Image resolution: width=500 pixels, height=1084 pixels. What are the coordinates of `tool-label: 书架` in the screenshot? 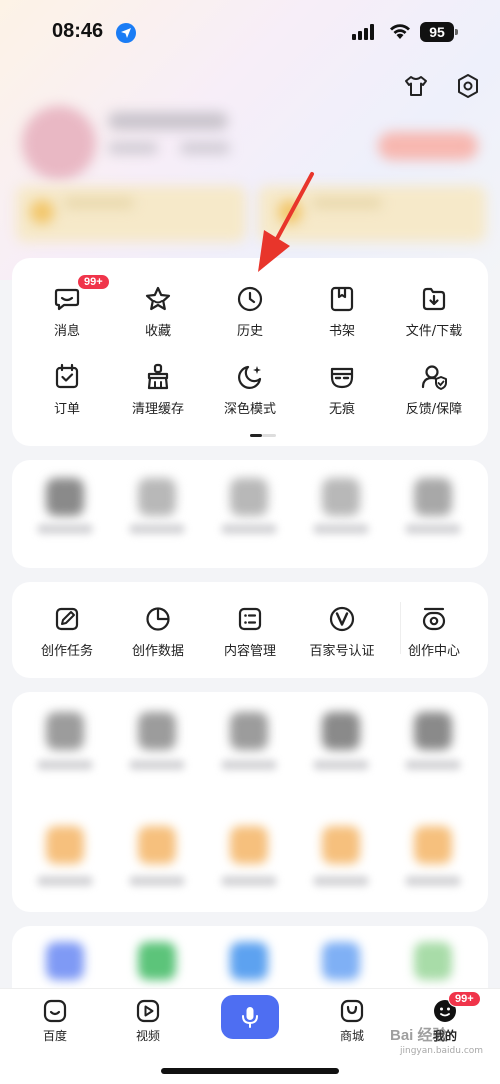 It's located at (341, 331).